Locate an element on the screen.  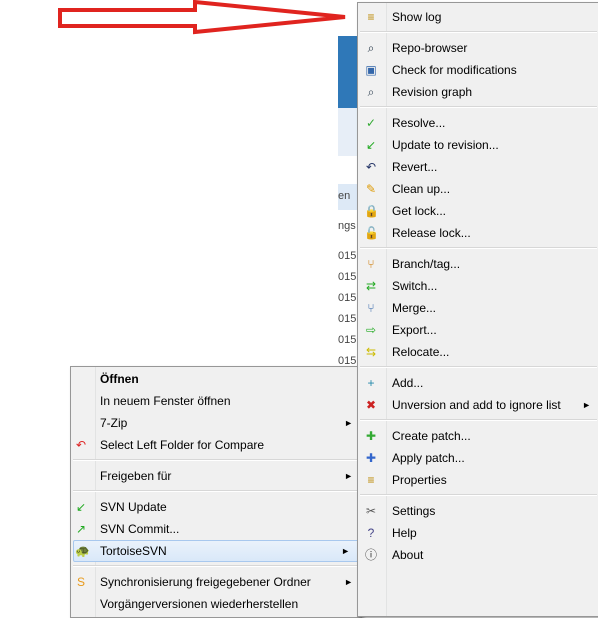
menu-item-label: In neuem Fenster öffnen is located at coordinates (165, 401).